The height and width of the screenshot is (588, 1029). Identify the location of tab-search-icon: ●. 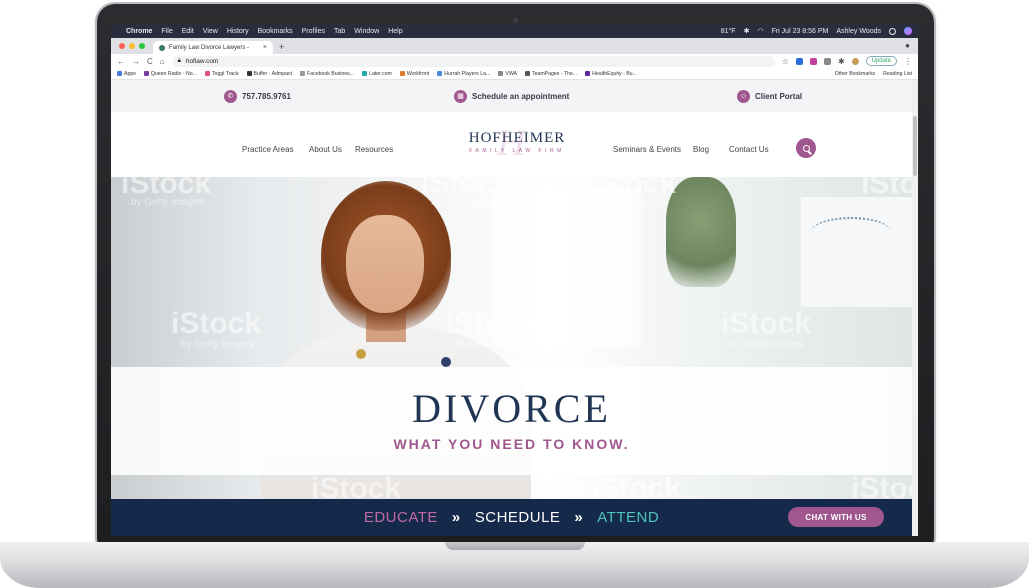
(907, 47).